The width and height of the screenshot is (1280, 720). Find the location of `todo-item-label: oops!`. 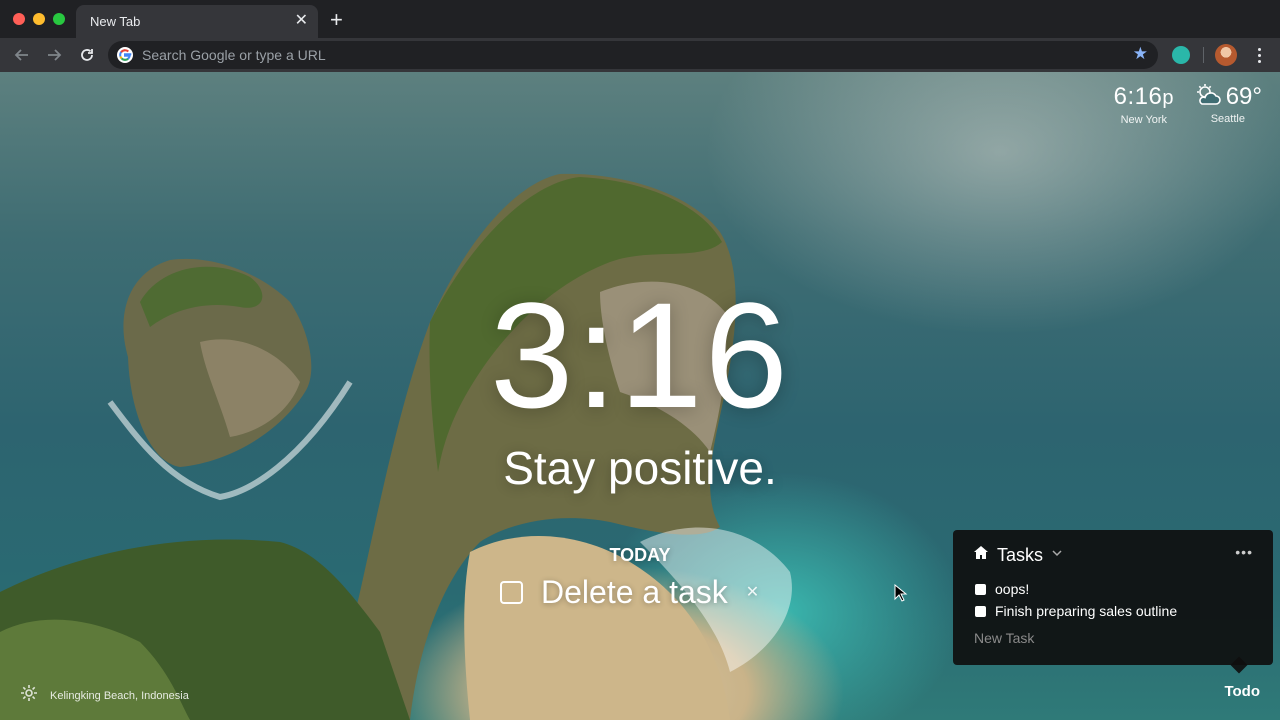

todo-item-label: oops! is located at coordinates (1012, 589).